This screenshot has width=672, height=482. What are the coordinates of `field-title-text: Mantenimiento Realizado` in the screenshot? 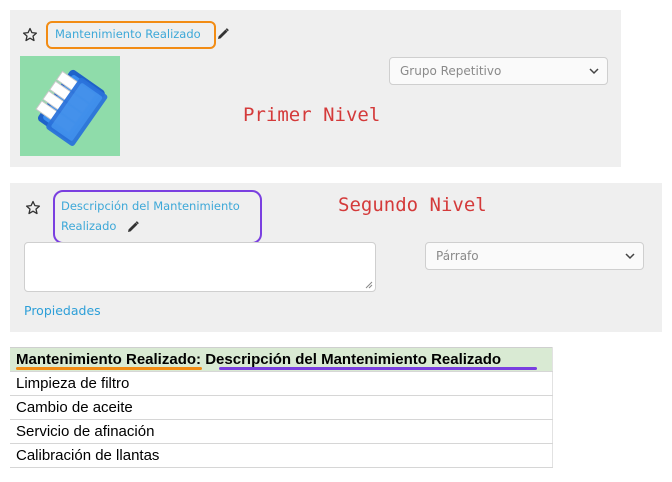 It's located at (128, 34).